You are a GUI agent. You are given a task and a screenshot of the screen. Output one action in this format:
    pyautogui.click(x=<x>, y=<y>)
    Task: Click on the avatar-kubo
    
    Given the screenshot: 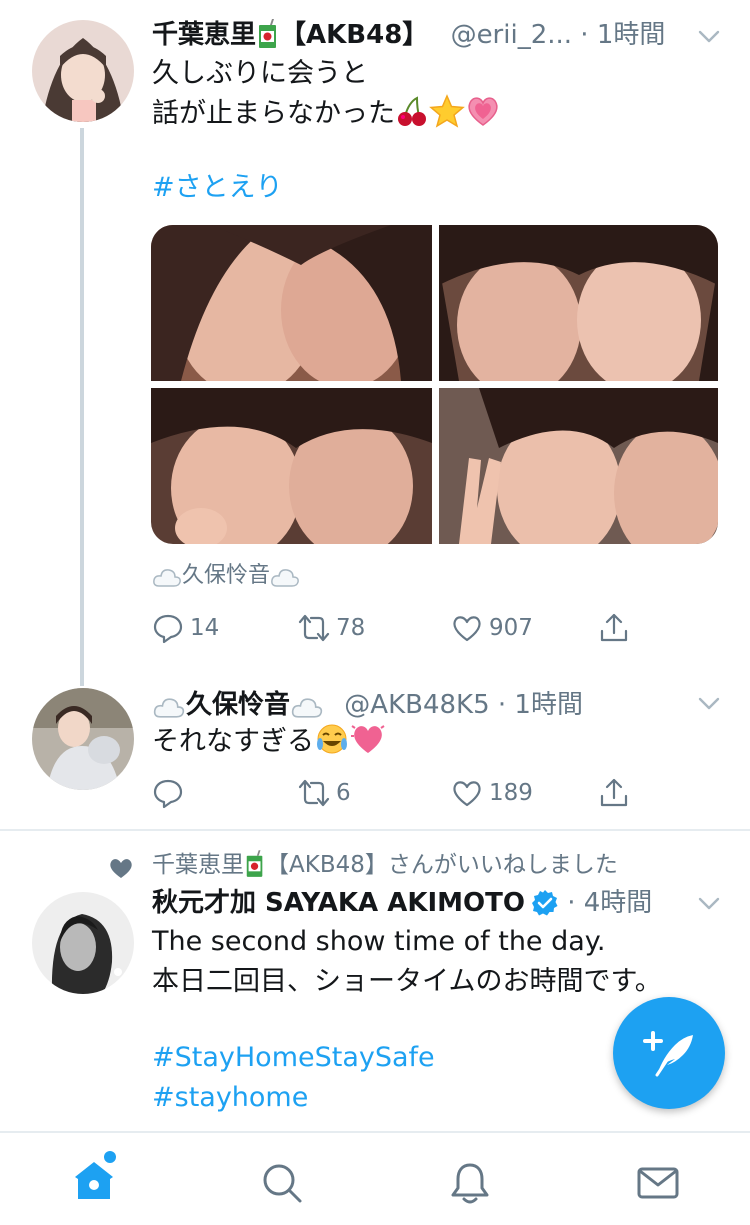 What is the action you would take?
    pyautogui.click(x=83, y=739)
    